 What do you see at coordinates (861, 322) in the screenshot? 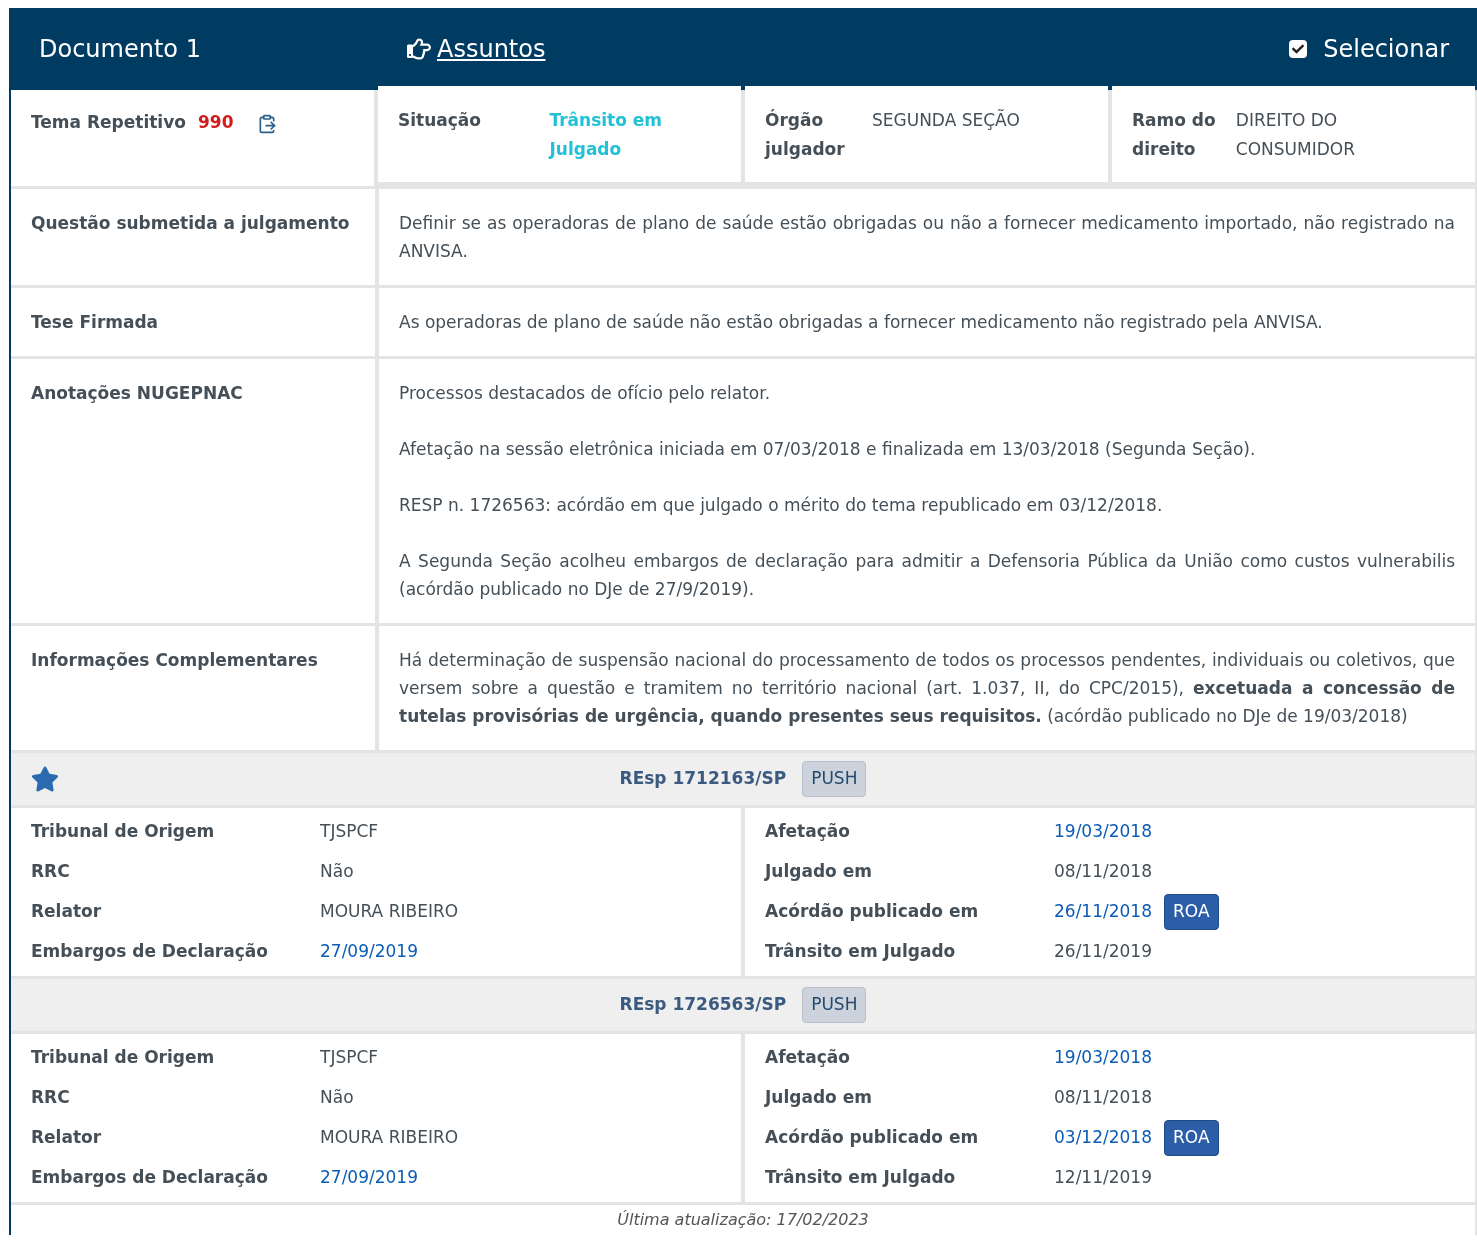
I see `section-text: As operadoras de plano de saúde não estão obrigadas a fornecer medicamento não registrado pela ANVISA.` at bounding box center [861, 322].